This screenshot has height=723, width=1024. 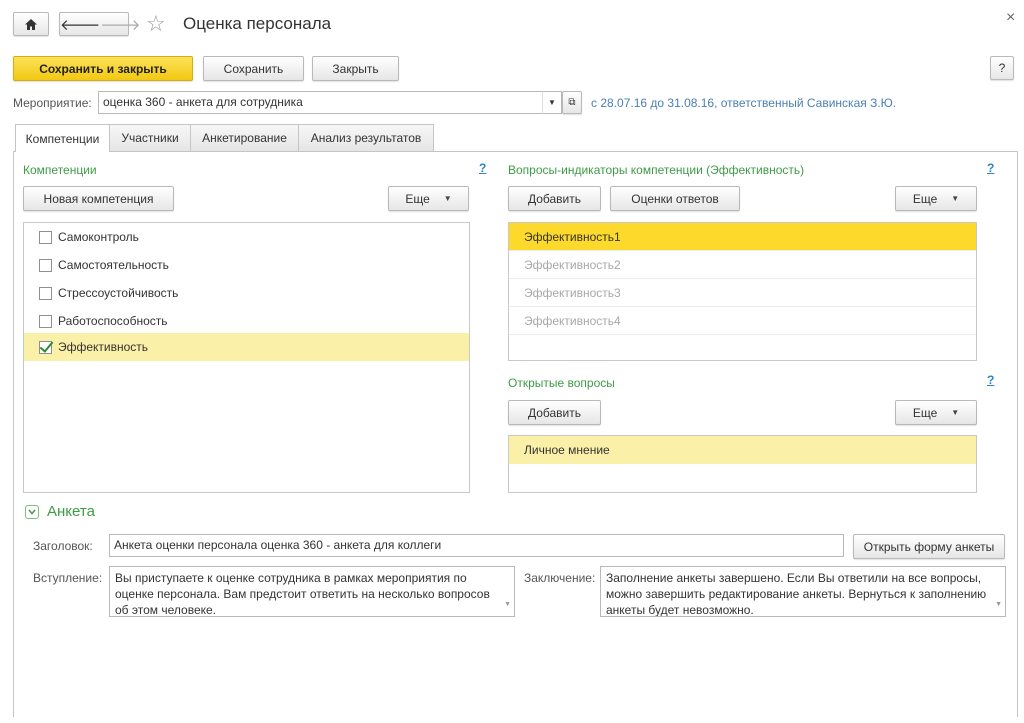 What do you see at coordinates (246, 265) in the screenshot?
I see `list-item: Самостоятельность` at bounding box center [246, 265].